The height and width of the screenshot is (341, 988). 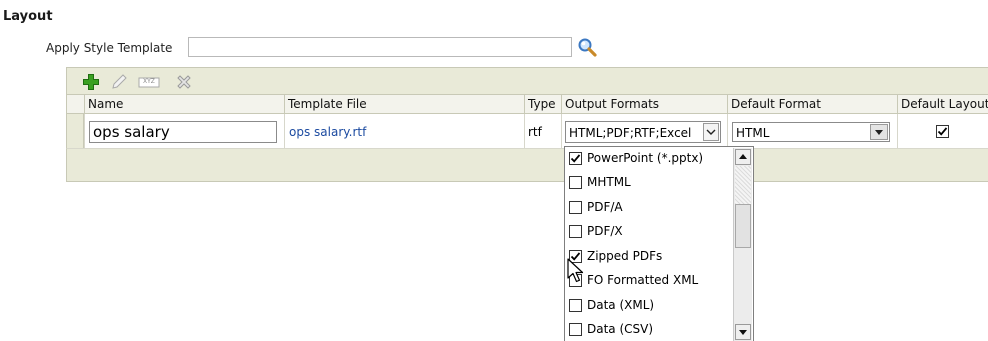 I want to click on format-option-powerpoint: PowerPoint (*.pptx), so click(x=649, y=159).